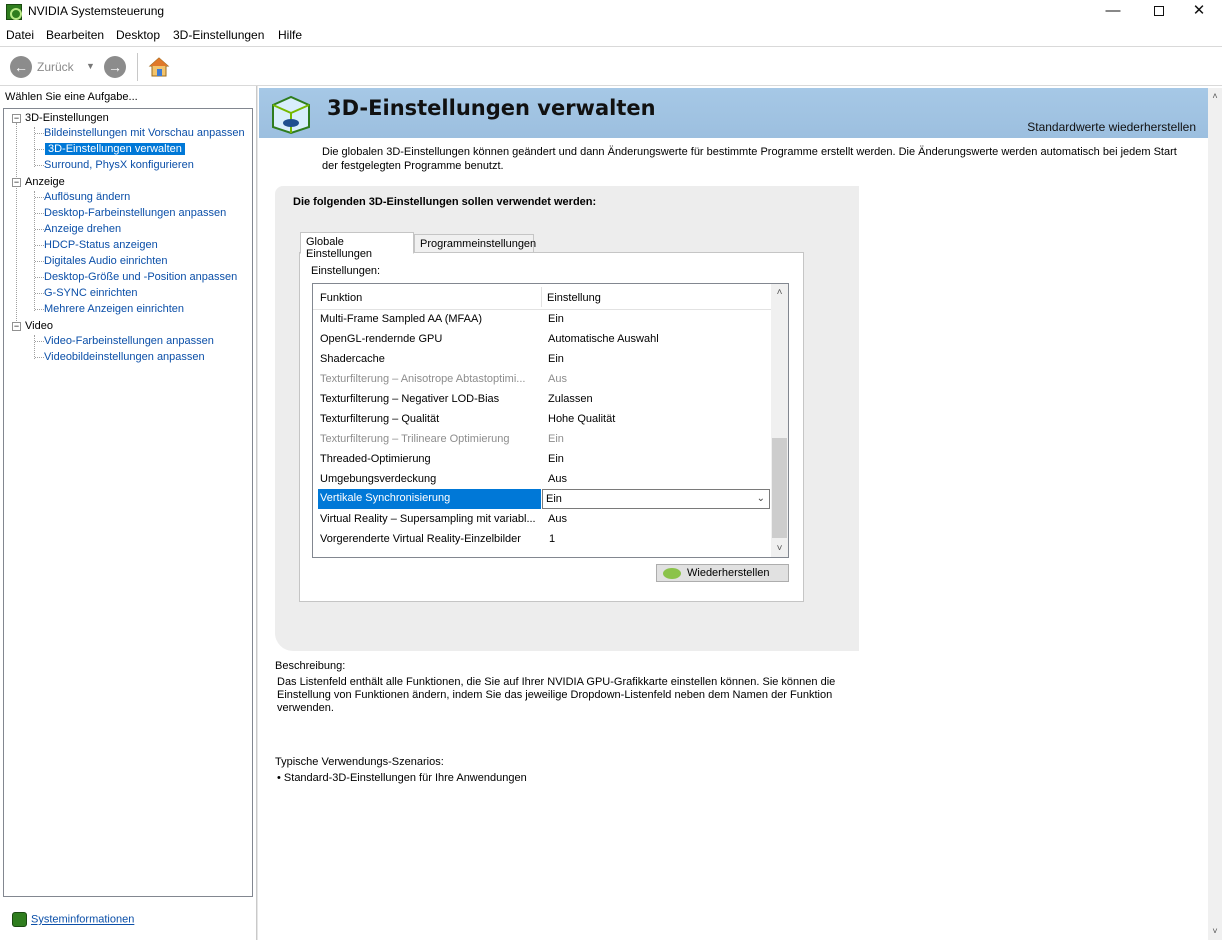 This screenshot has height=940, width=1222. Describe the element at coordinates (779, 488) in the screenshot. I see `scrollbar-thumb` at that location.